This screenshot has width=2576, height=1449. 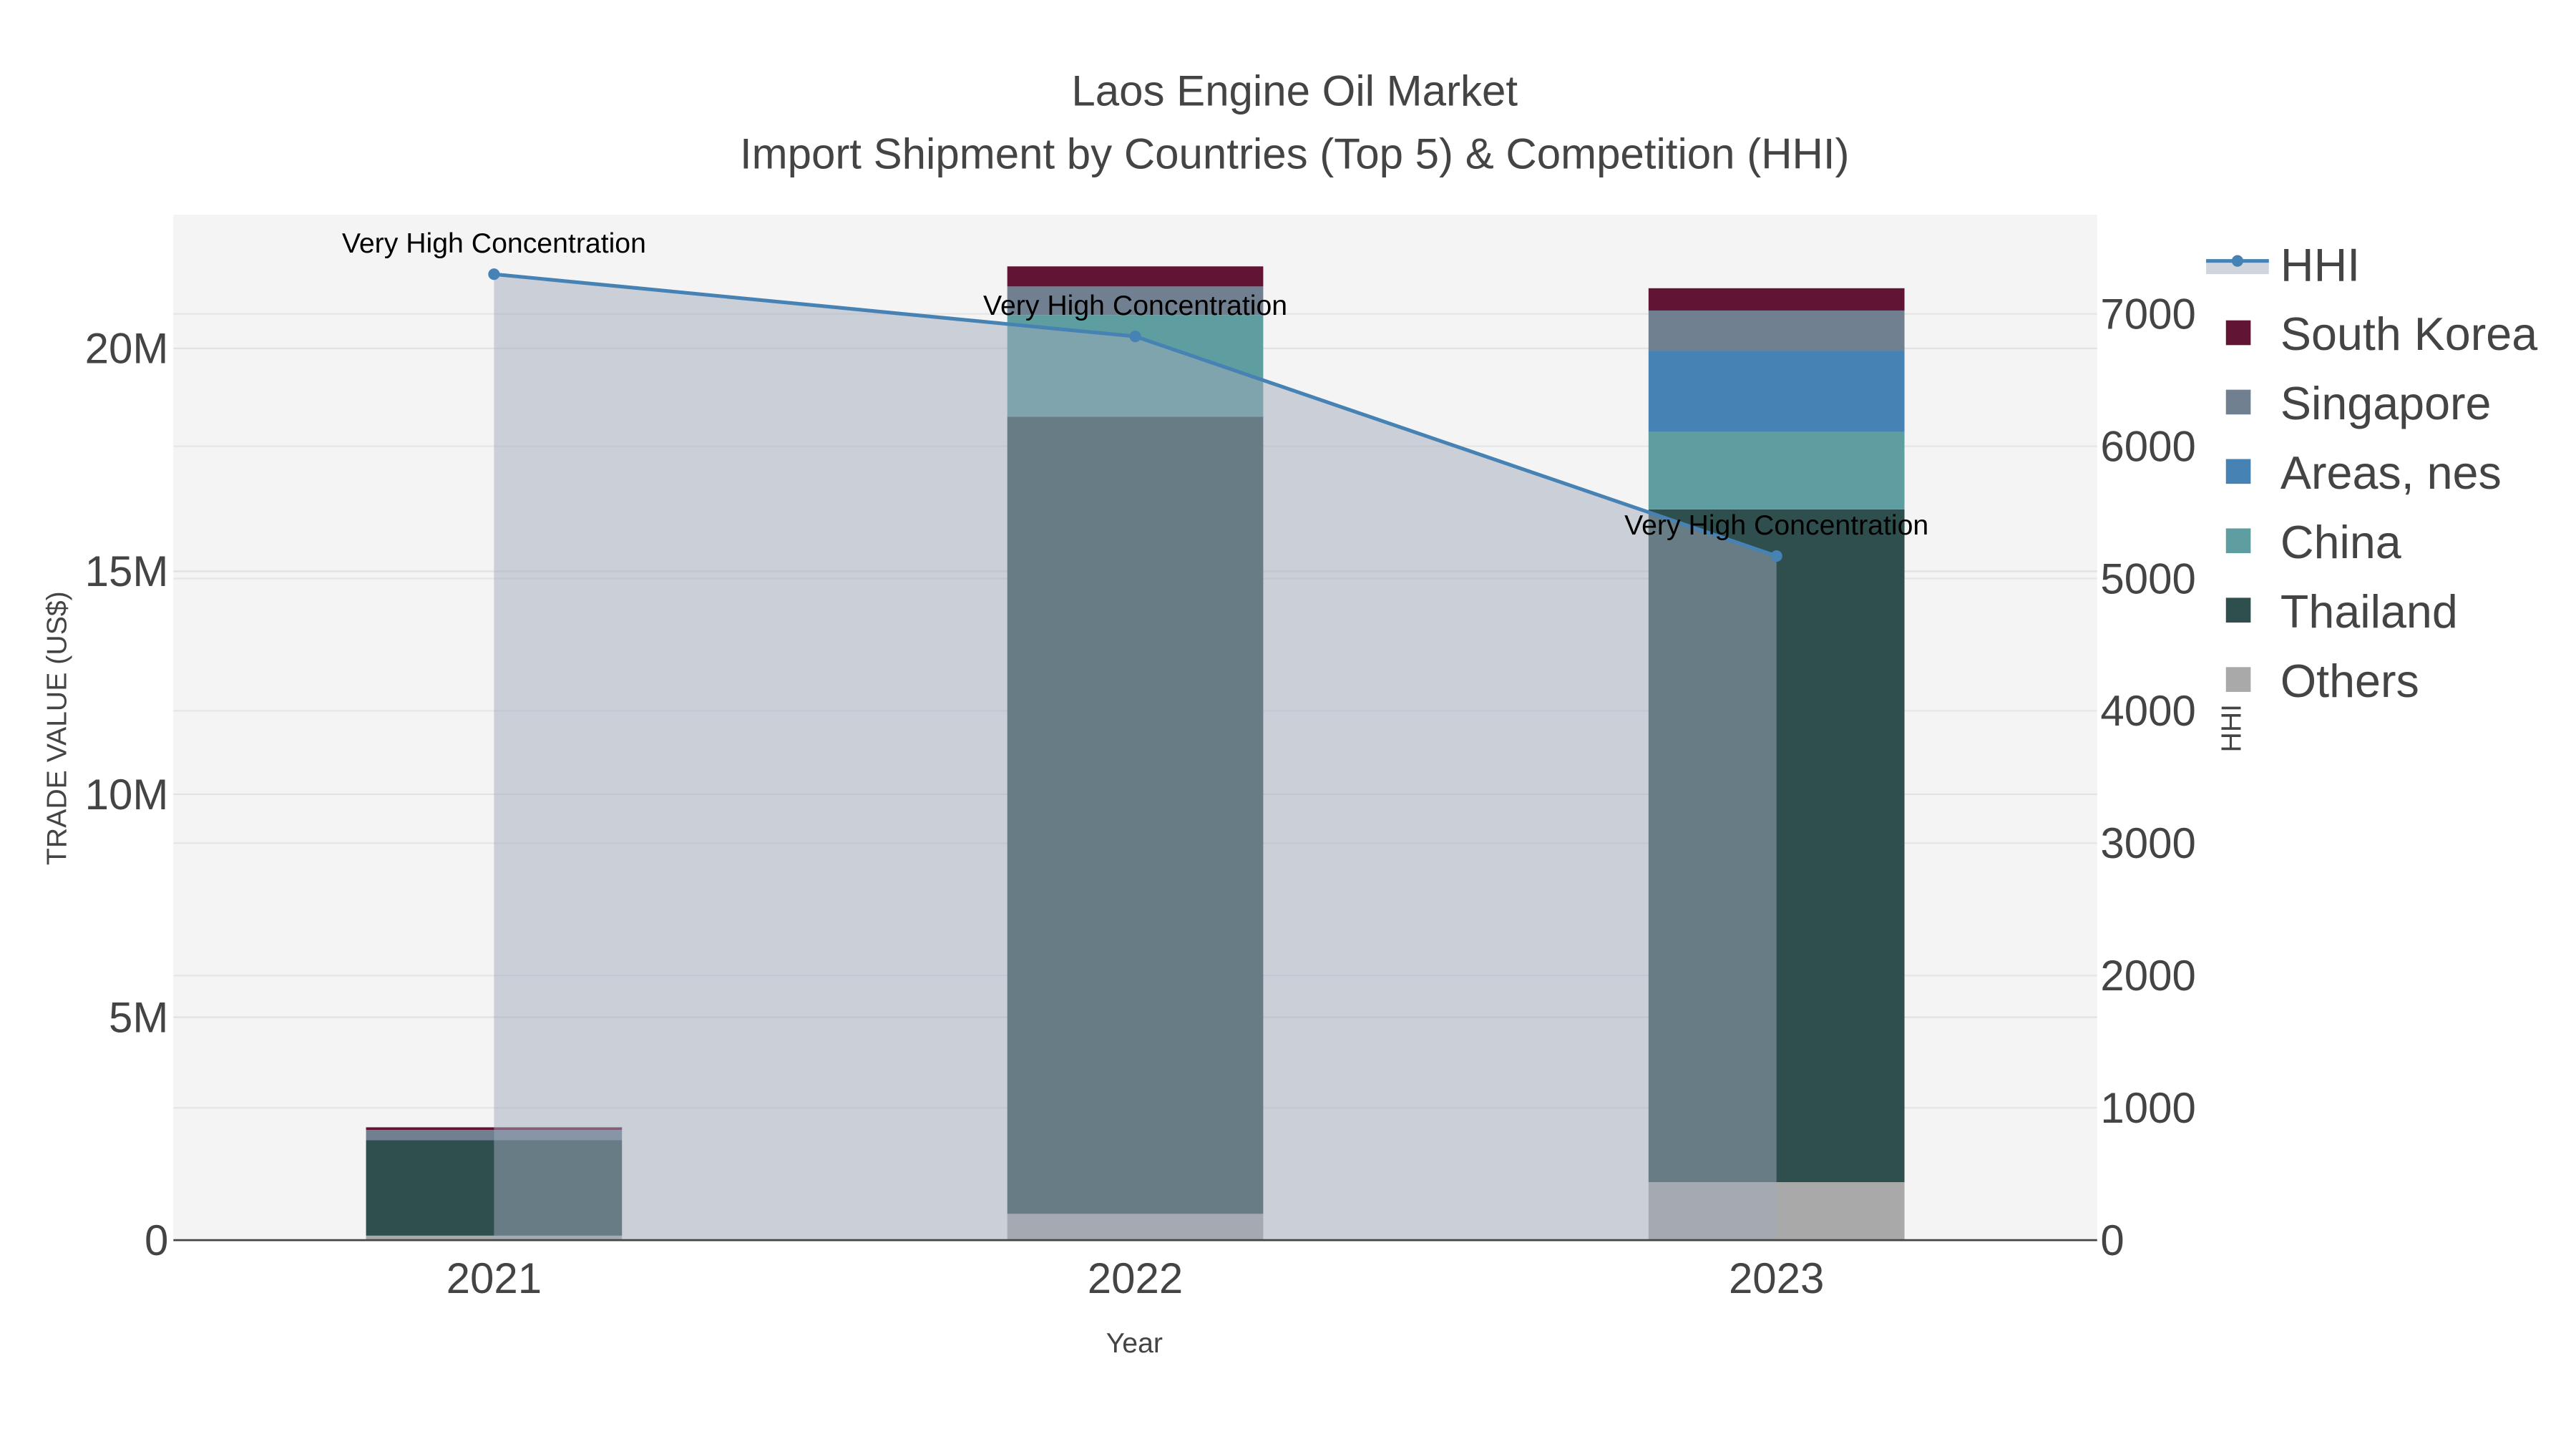 I want to click on x-tick-label: 2022, so click(x=1135, y=1278).